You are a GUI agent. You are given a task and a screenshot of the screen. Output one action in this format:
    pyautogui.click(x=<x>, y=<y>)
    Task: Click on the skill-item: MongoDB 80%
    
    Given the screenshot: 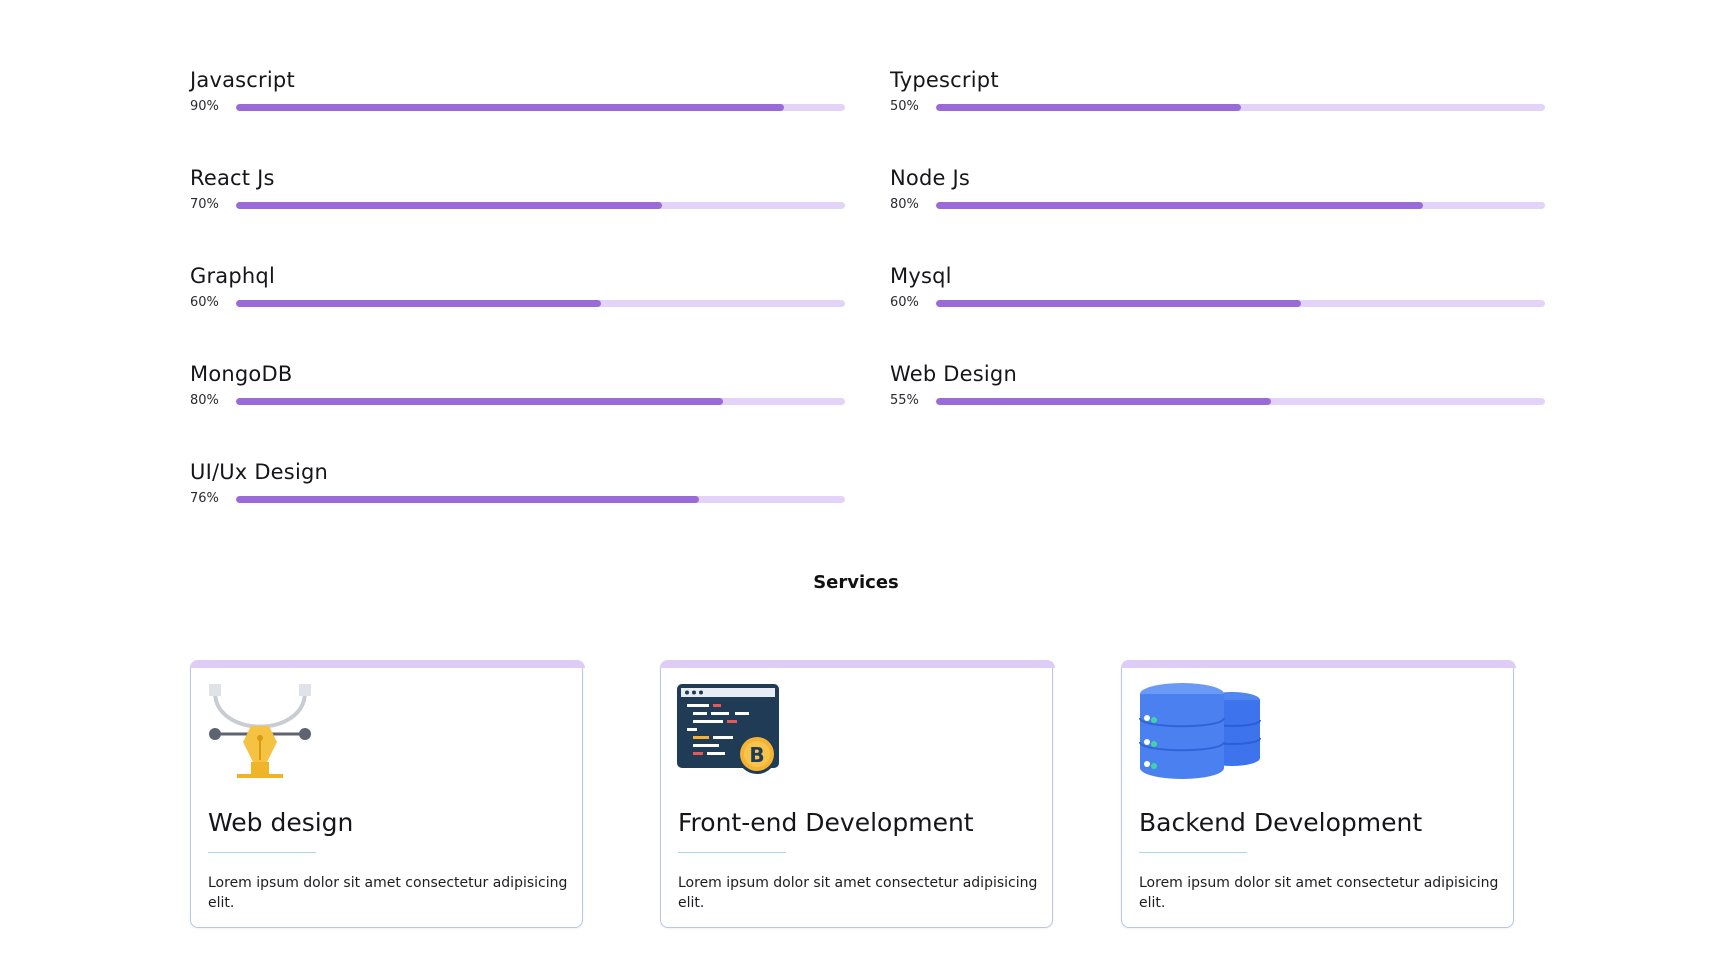 What is the action you would take?
    pyautogui.click(x=517, y=392)
    